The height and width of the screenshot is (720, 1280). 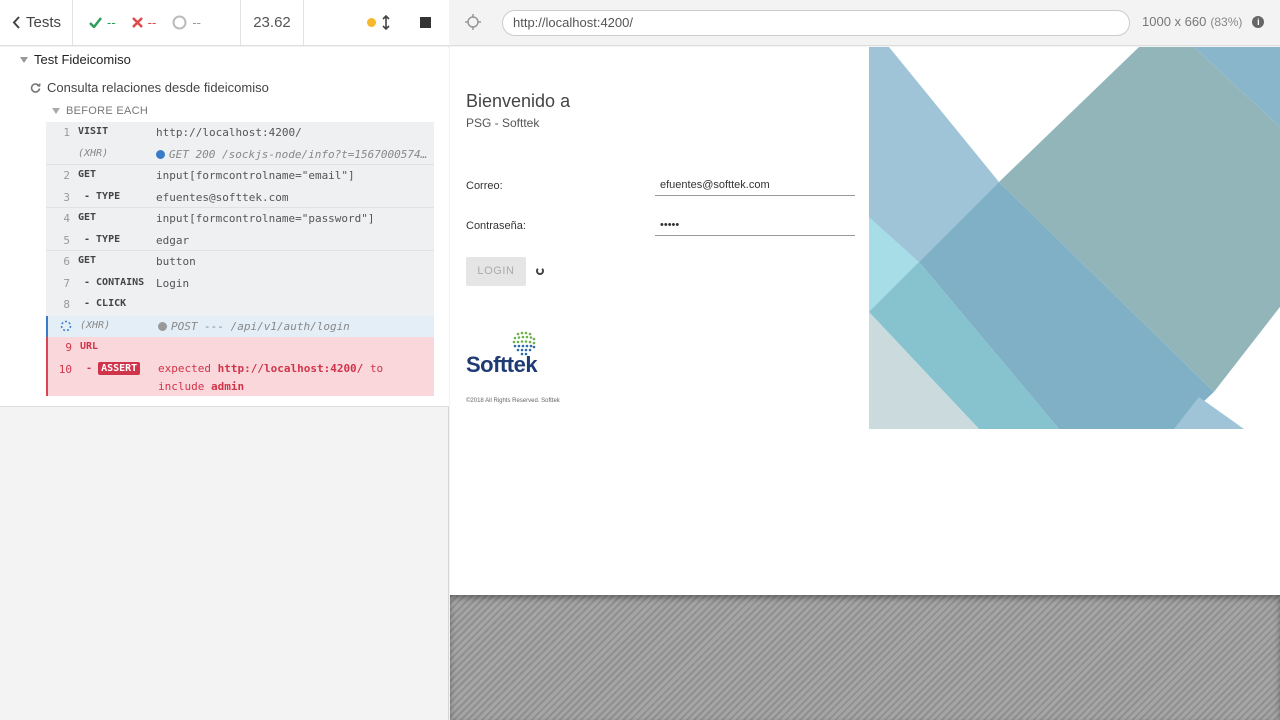 What do you see at coordinates (240, 305) in the screenshot?
I see `command-row: 8 - CLICK` at bounding box center [240, 305].